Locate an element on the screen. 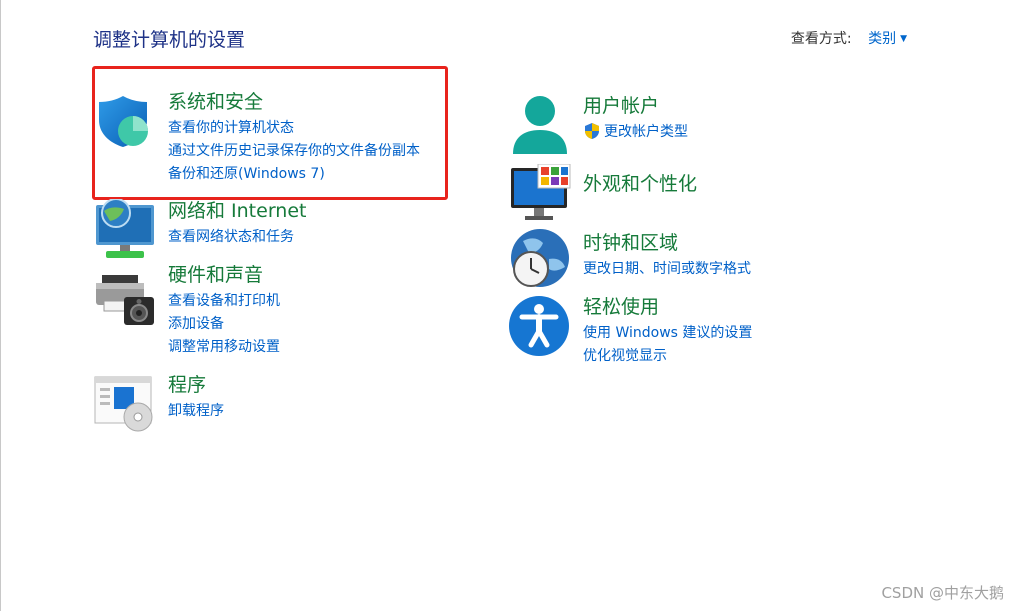 The height and width of the screenshot is (611, 1010). monitor-icon is located at coordinates (540, 195).